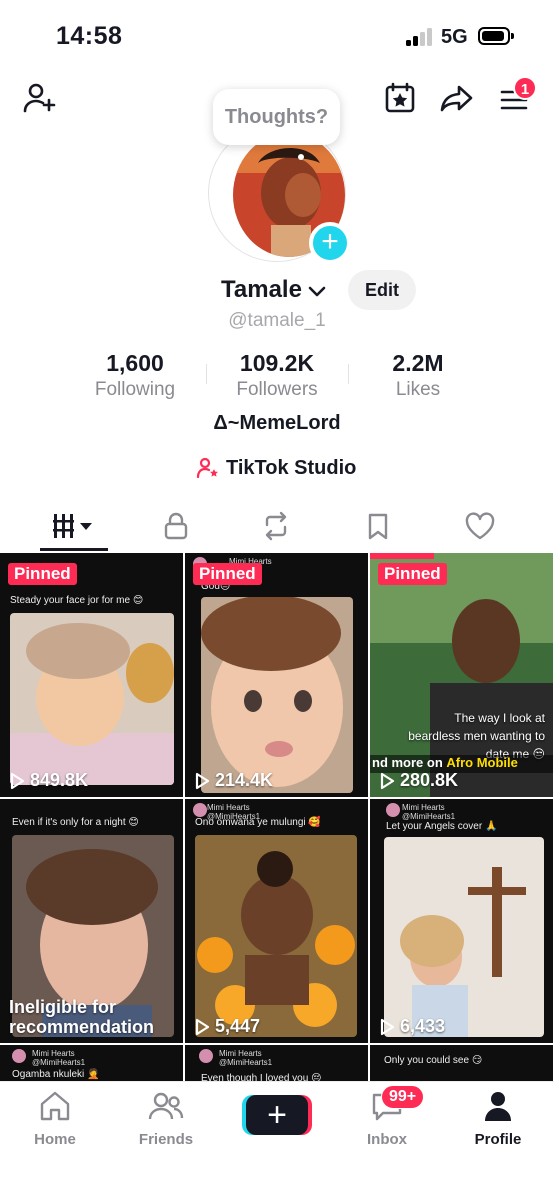 The width and height of the screenshot is (554, 1199). I want to click on create-button: +, so click(277, 1115).